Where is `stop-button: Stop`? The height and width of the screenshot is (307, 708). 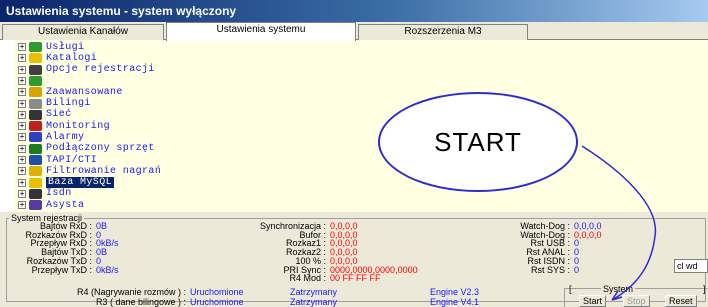 stop-button: Stop is located at coordinates (636, 301).